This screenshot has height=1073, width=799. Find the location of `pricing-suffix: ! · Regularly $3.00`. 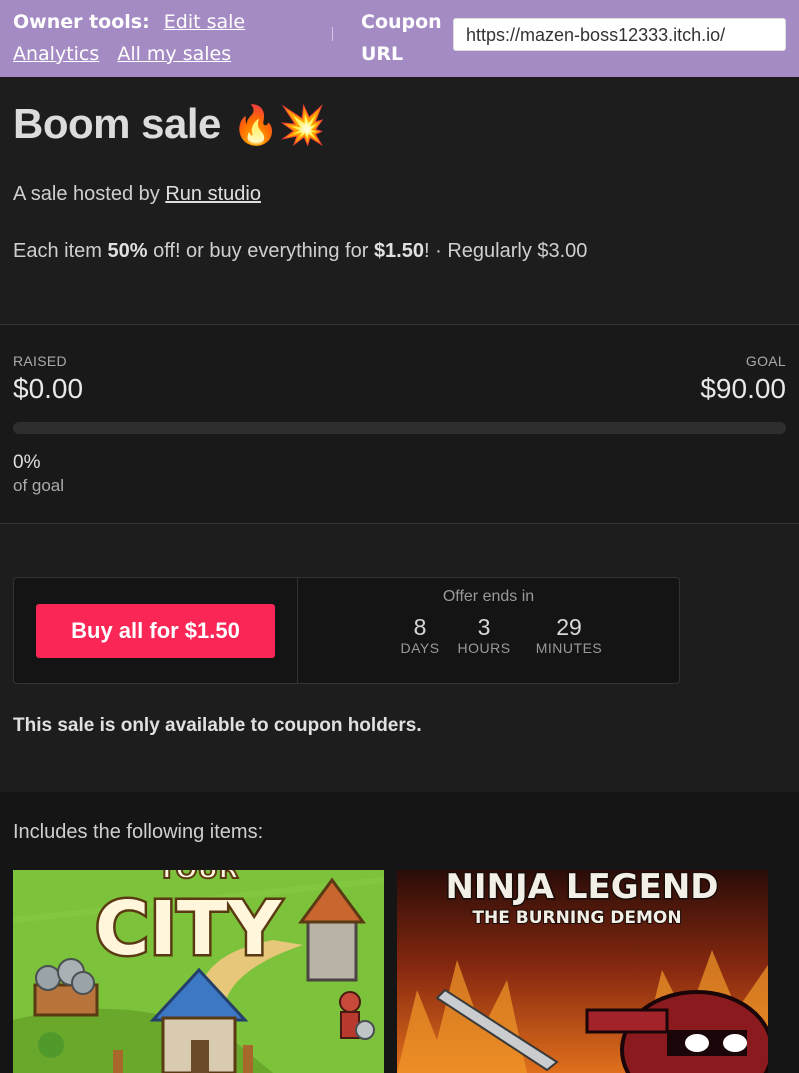

pricing-suffix: ! · Regularly $3.00 is located at coordinates (506, 251).